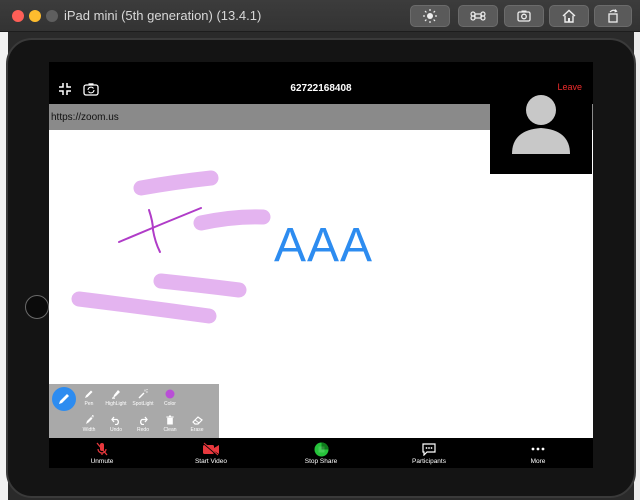  What do you see at coordinates (324, 245) in the screenshot?
I see `annotation-text: AAA` at bounding box center [324, 245].